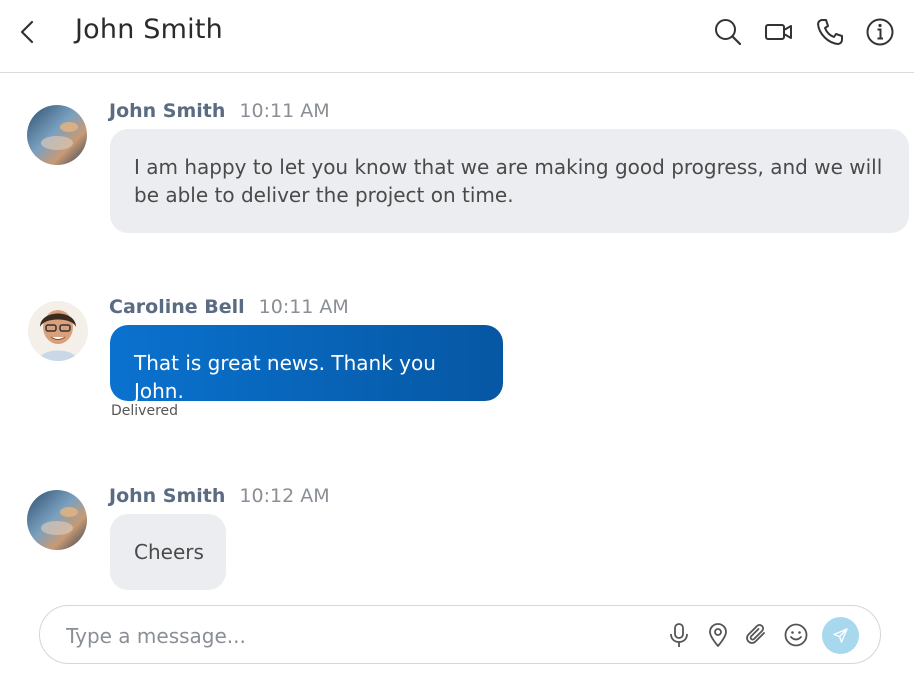 The height and width of the screenshot is (687, 914). I want to click on emoji-icon, so click(796, 635).